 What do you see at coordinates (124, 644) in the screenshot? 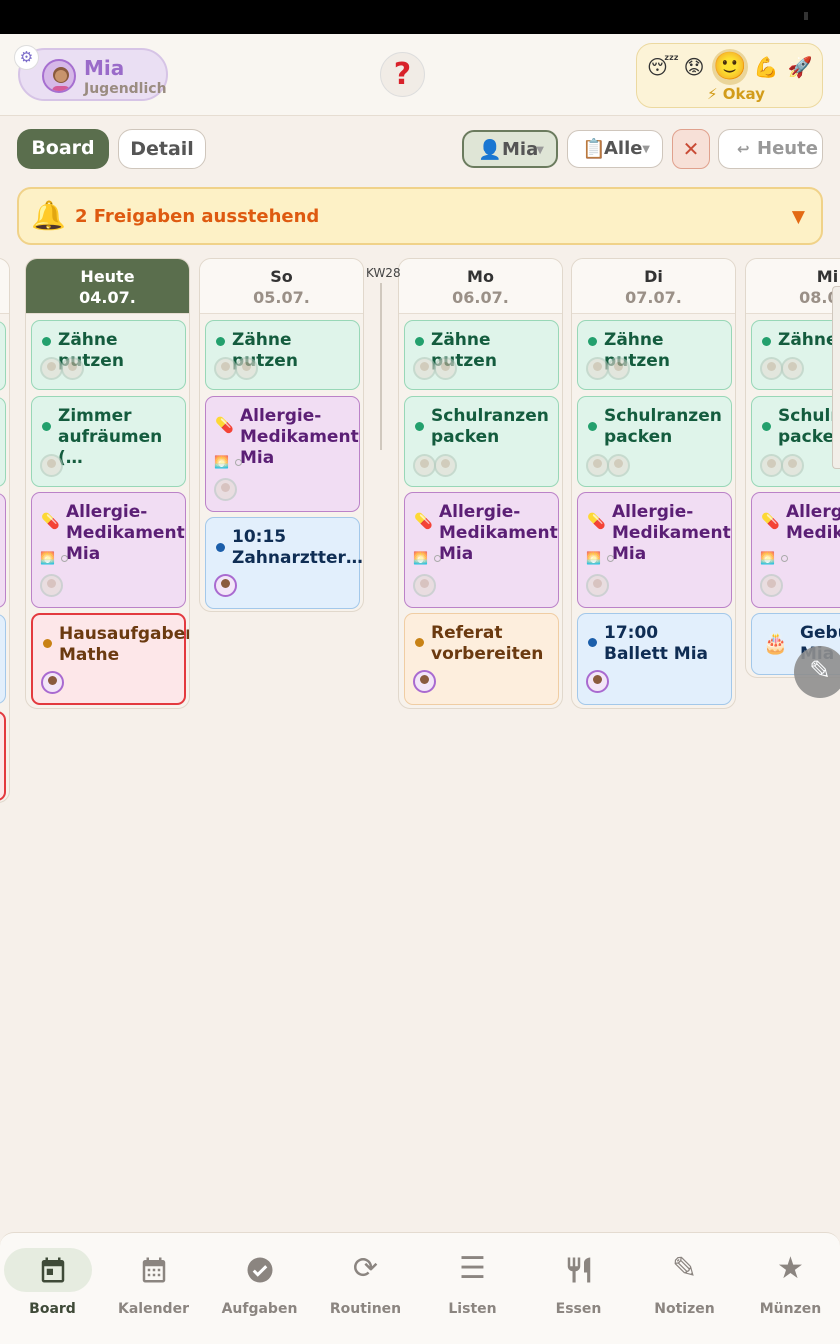
I see `task-title: Hausaufgaben Mathe` at bounding box center [124, 644].